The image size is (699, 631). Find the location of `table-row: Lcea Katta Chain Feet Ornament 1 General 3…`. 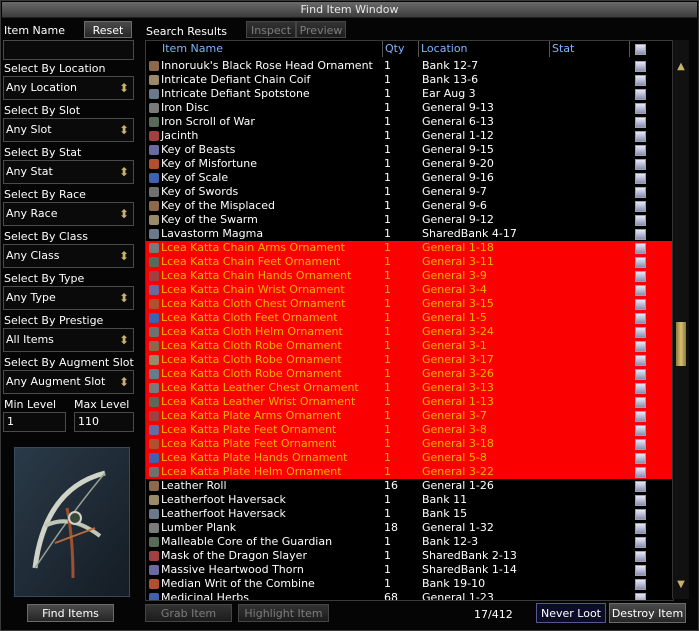

table-row: Lcea Katta Chain Feet Ornament 1 General 3… is located at coordinates (409, 262).